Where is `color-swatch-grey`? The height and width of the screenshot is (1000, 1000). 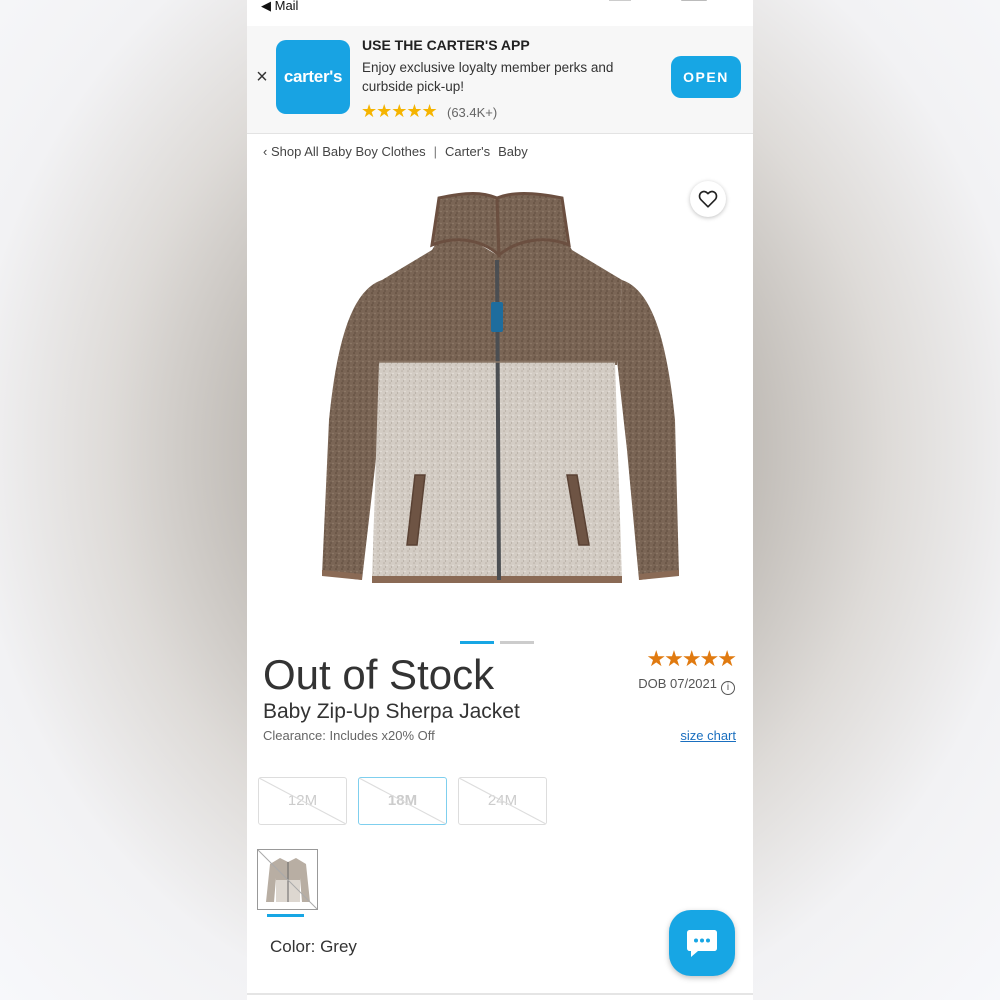
color-swatch-grey is located at coordinates (287, 879).